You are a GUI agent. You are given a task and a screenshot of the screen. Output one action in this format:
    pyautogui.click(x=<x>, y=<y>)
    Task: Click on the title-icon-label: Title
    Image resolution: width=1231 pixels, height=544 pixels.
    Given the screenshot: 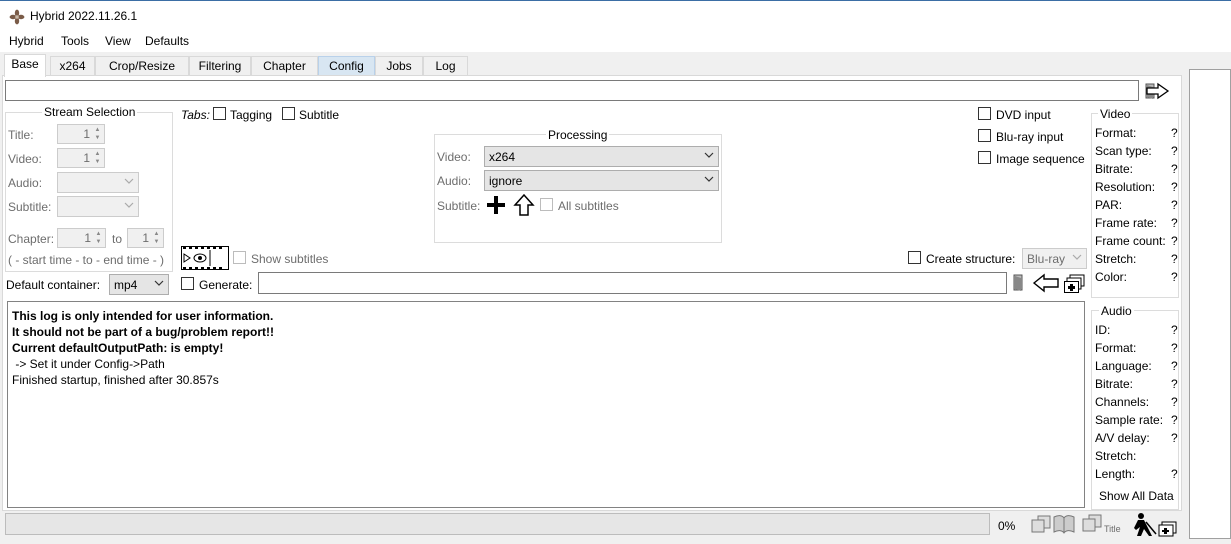 What is the action you would take?
    pyautogui.click(x=1112, y=529)
    